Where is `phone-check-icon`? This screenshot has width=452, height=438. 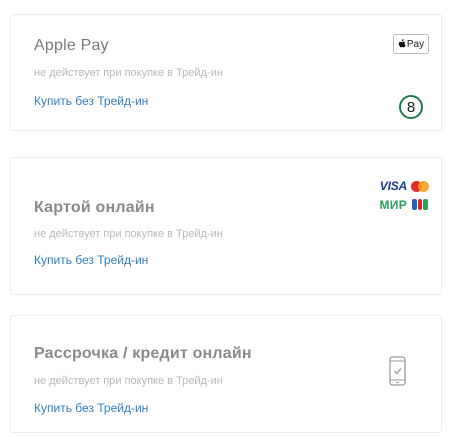
phone-check-icon is located at coordinates (397, 371).